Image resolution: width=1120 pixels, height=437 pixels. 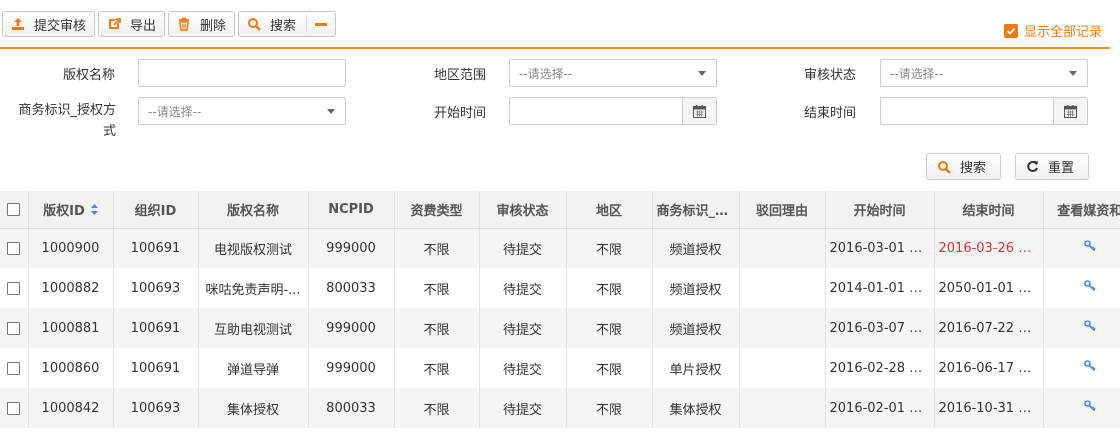 What do you see at coordinates (253, 368) in the screenshot?
I see `cell-copyright-name: 弹道导弹` at bounding box center [253, 368].